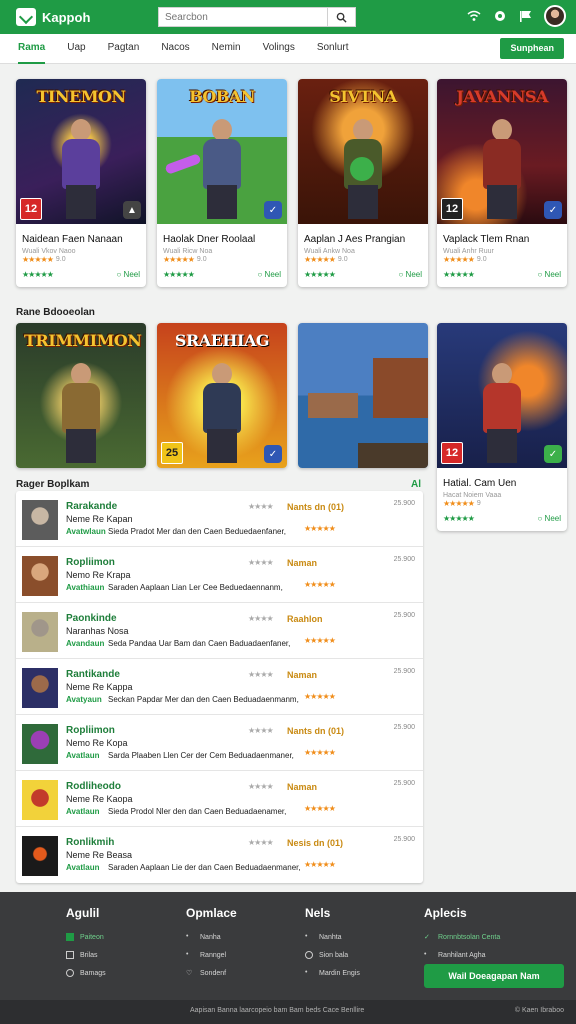  What do you see at coordinates (189, 973) in the screenshot?
I see `heart-icon: ♡` at bounding box center [189, 973].